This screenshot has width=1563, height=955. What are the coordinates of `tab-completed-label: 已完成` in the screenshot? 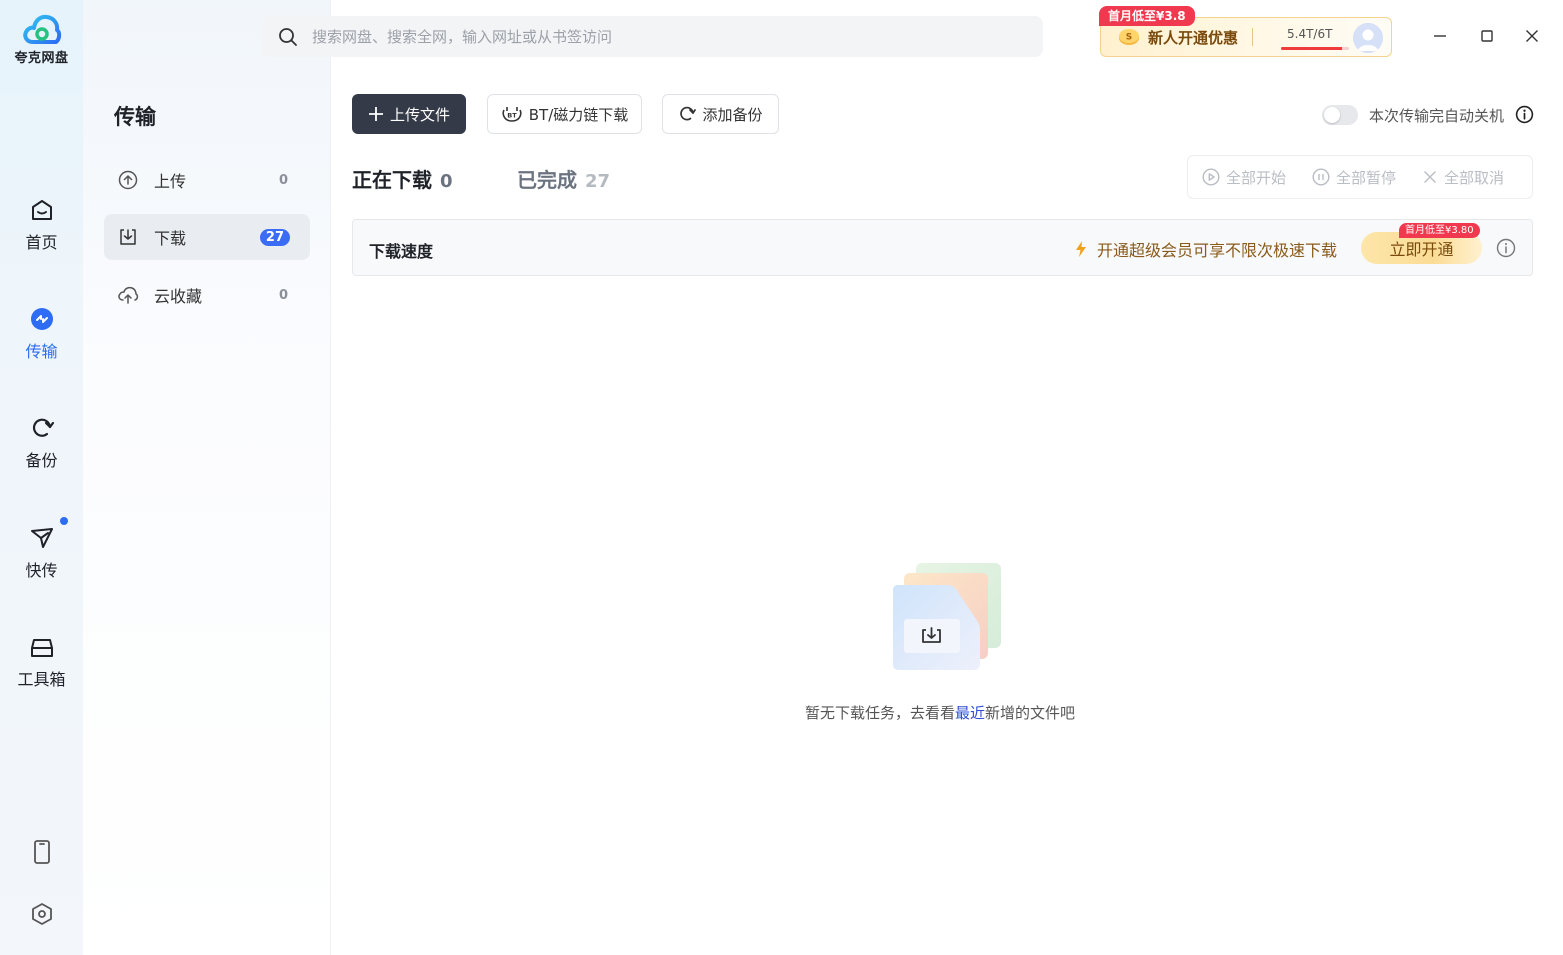 It's located at (547, 180).